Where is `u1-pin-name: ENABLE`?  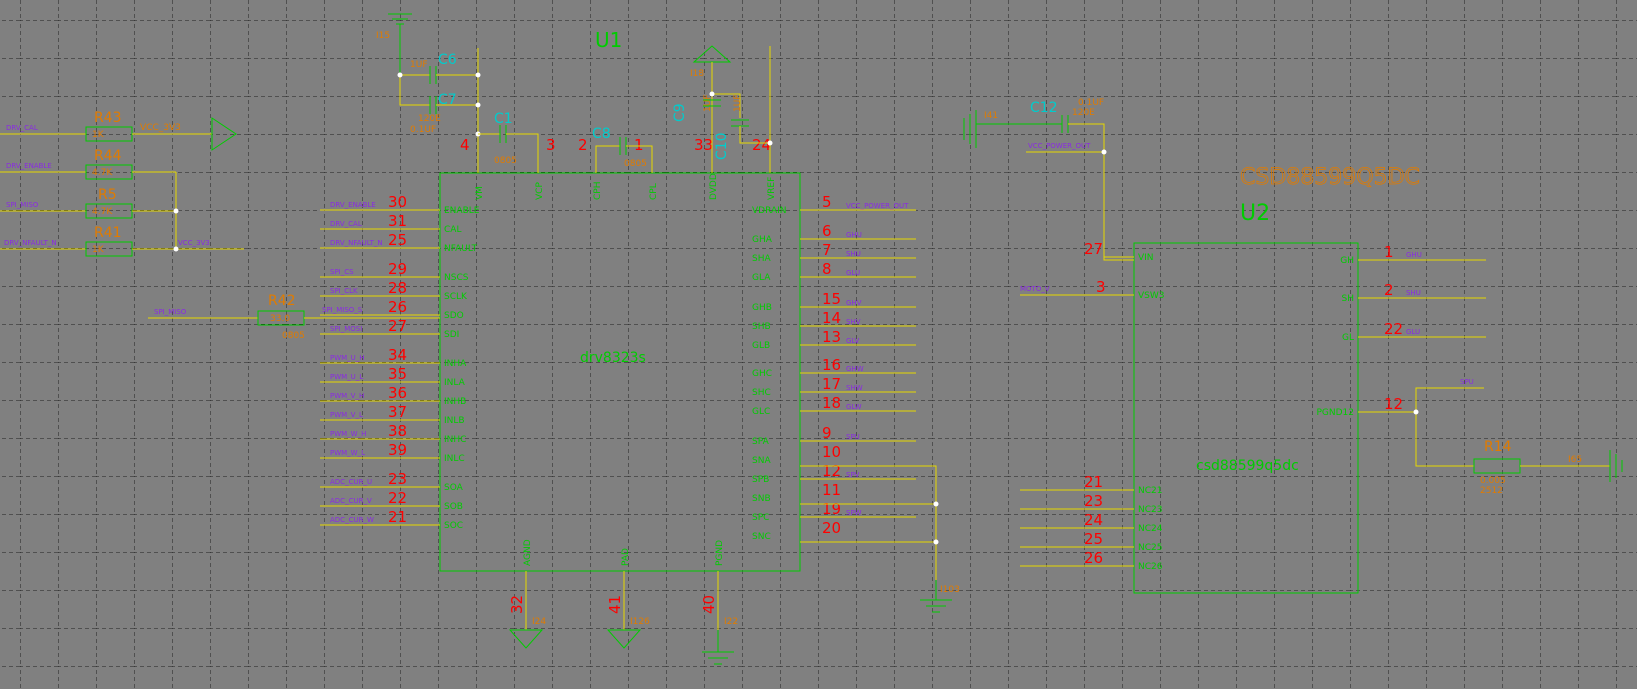
u1-pin-name: ENABLE is located at coordinates (462, 211).